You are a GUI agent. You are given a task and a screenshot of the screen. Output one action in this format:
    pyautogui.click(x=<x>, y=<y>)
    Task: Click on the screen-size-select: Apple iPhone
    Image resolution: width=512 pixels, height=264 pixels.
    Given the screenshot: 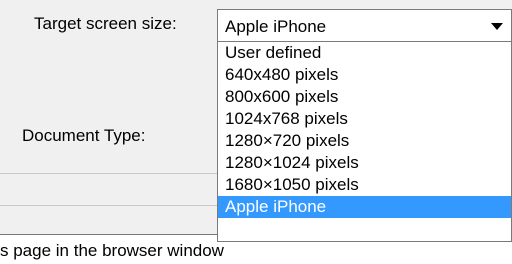 What is the action you would take?
    pyautogui.click(x=364, y=25)
    